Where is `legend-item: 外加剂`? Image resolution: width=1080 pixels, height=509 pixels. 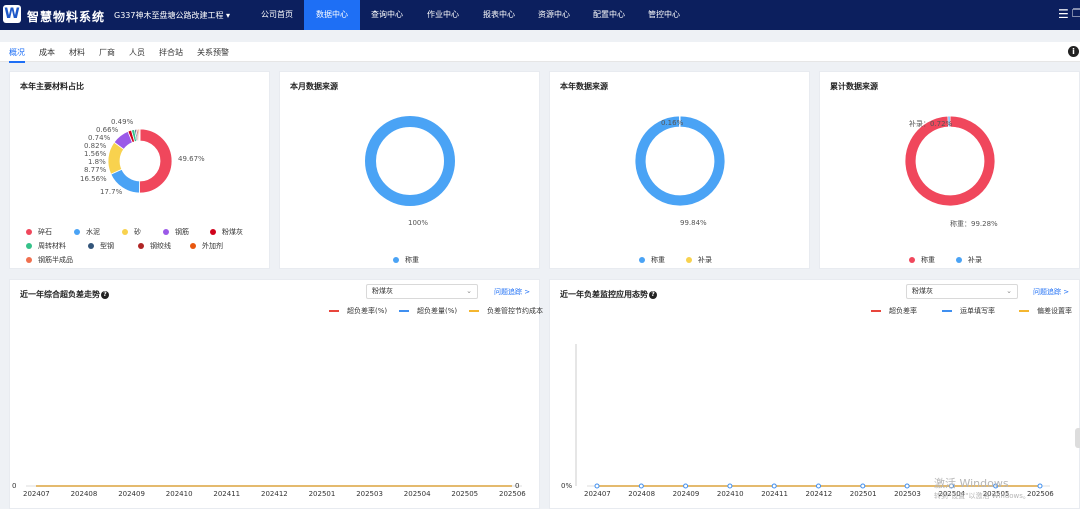
legend-item: 外加剂 is located at coordinates (206, 246).